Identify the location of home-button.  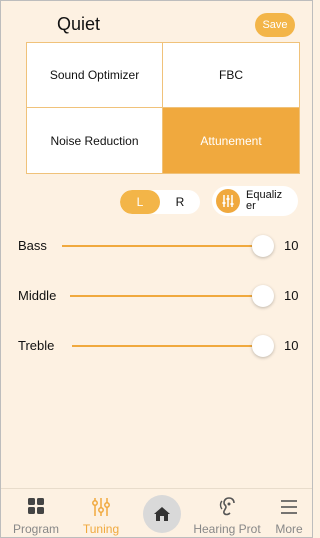
(162, 514).